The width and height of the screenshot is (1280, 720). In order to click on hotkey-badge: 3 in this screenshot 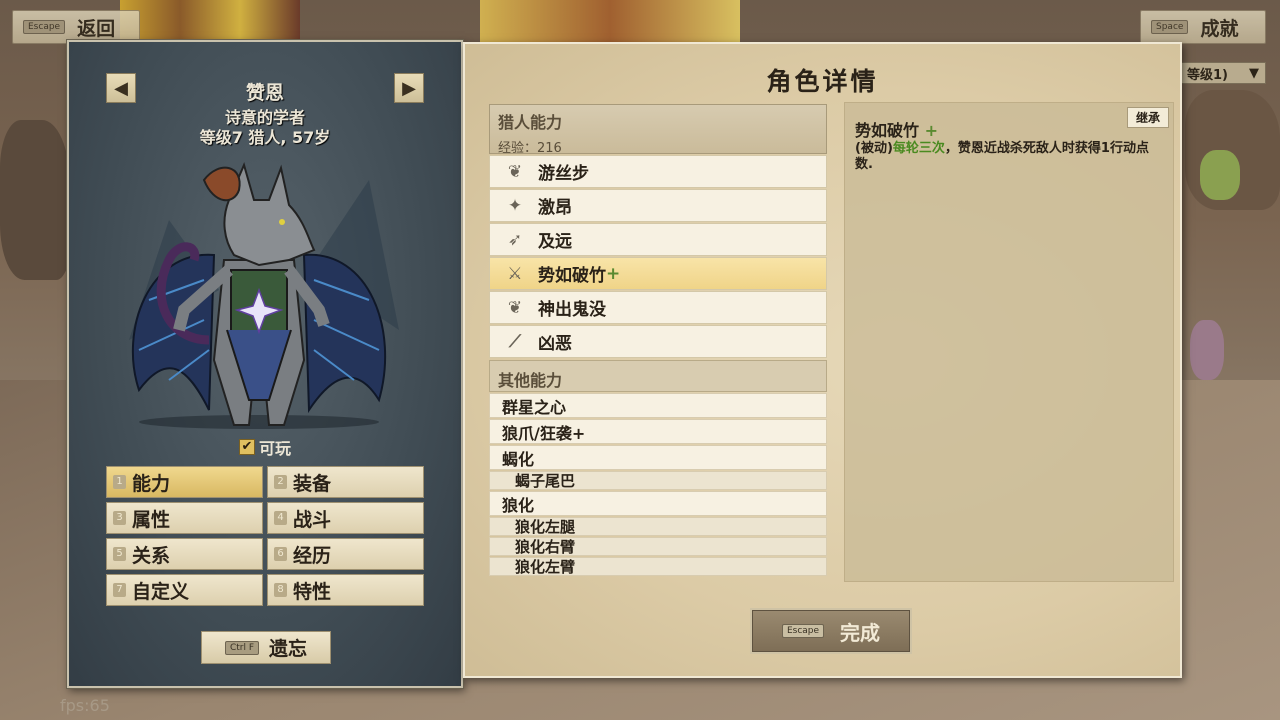, I will do `click(119, 518)`.